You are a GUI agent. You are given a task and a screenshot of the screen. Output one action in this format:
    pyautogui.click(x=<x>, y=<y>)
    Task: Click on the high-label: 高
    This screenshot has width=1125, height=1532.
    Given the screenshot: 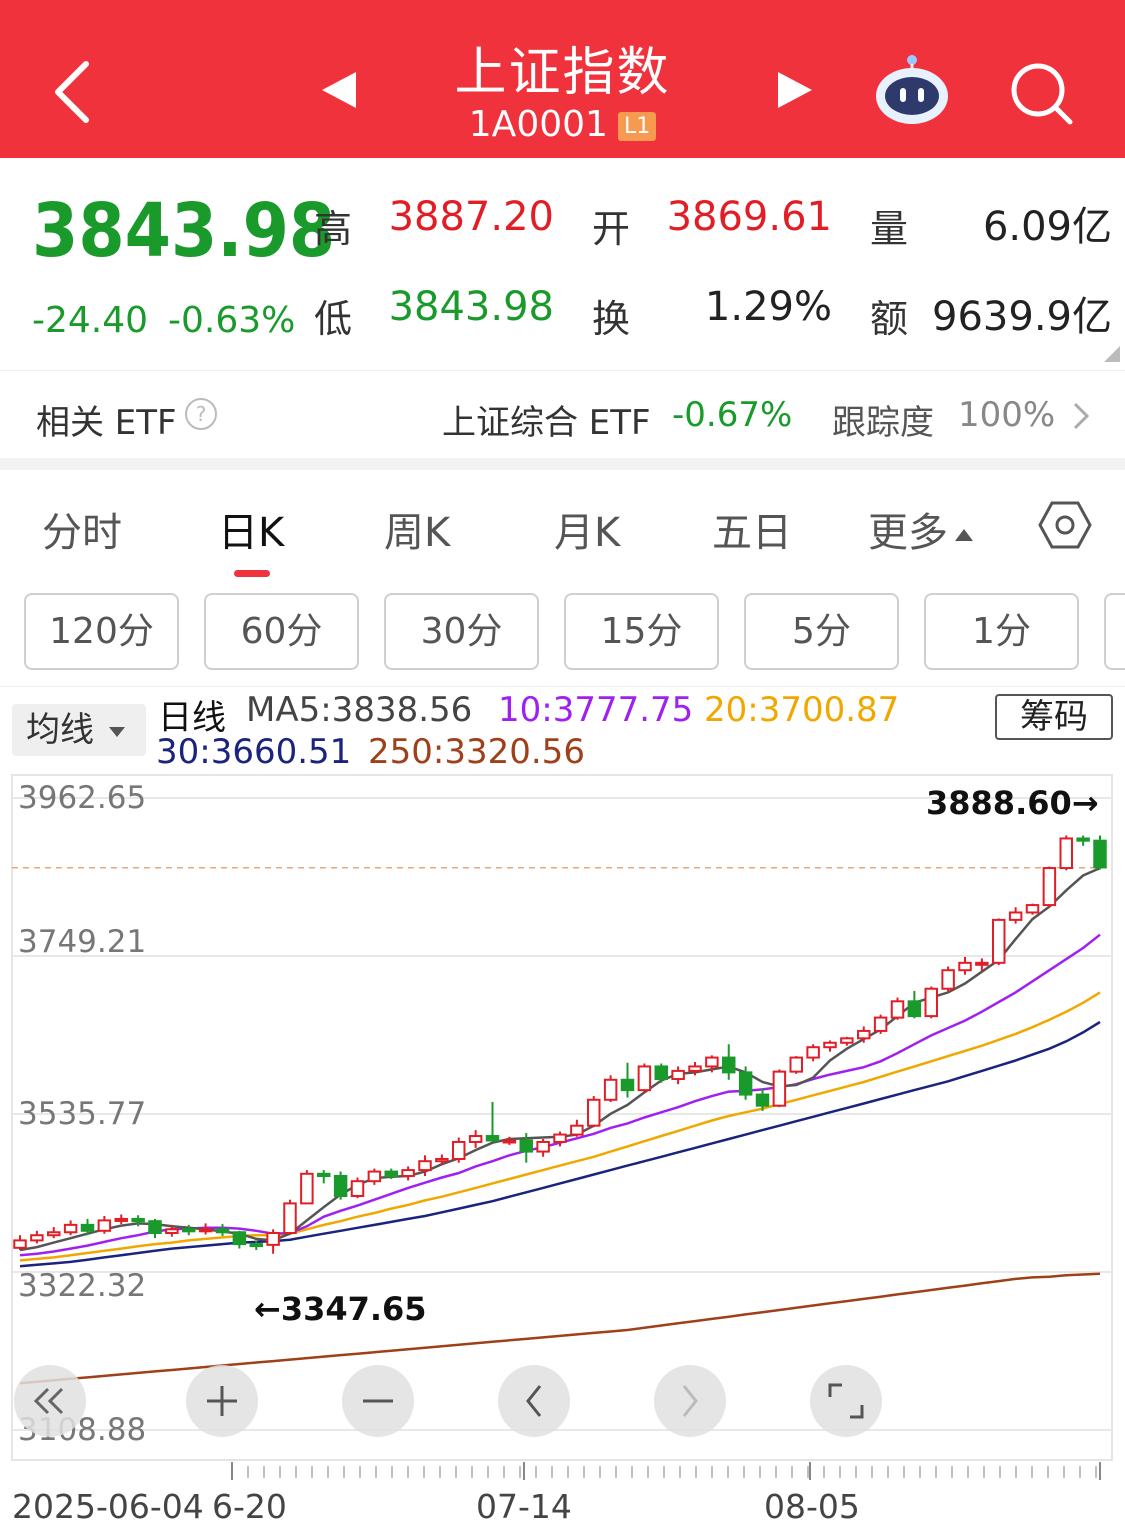 What is the action you would take?
    pyautogui.click(x=333, y=229)
    